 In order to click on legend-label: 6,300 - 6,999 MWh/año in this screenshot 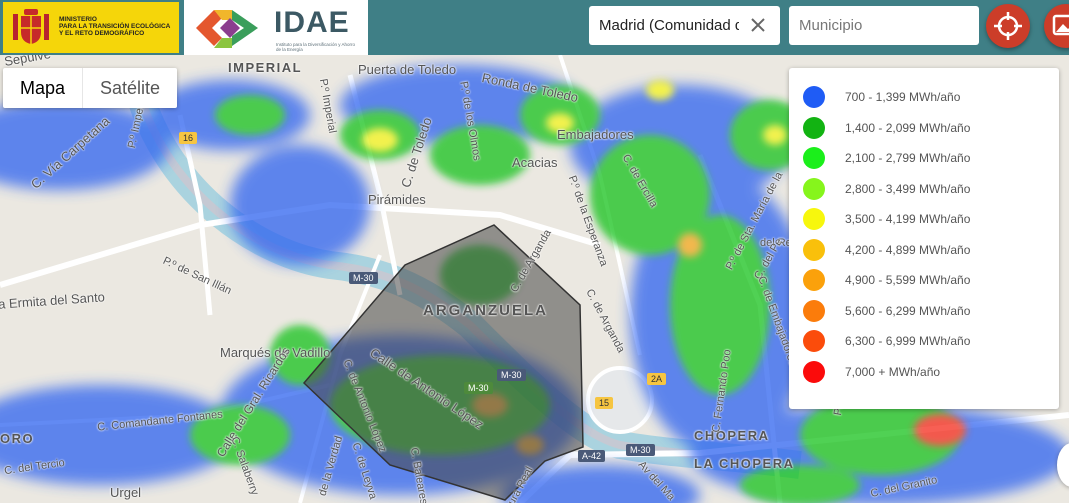, I will do `click(908, 341)`.